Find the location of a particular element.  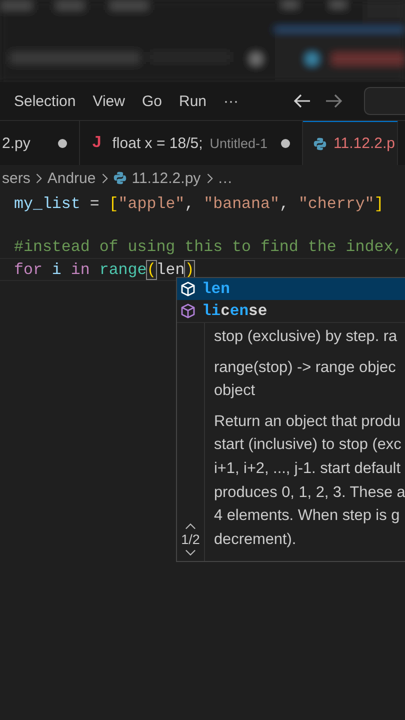

breadcrumb-item: 11.12.2.py is located at coordinates (166, 178).